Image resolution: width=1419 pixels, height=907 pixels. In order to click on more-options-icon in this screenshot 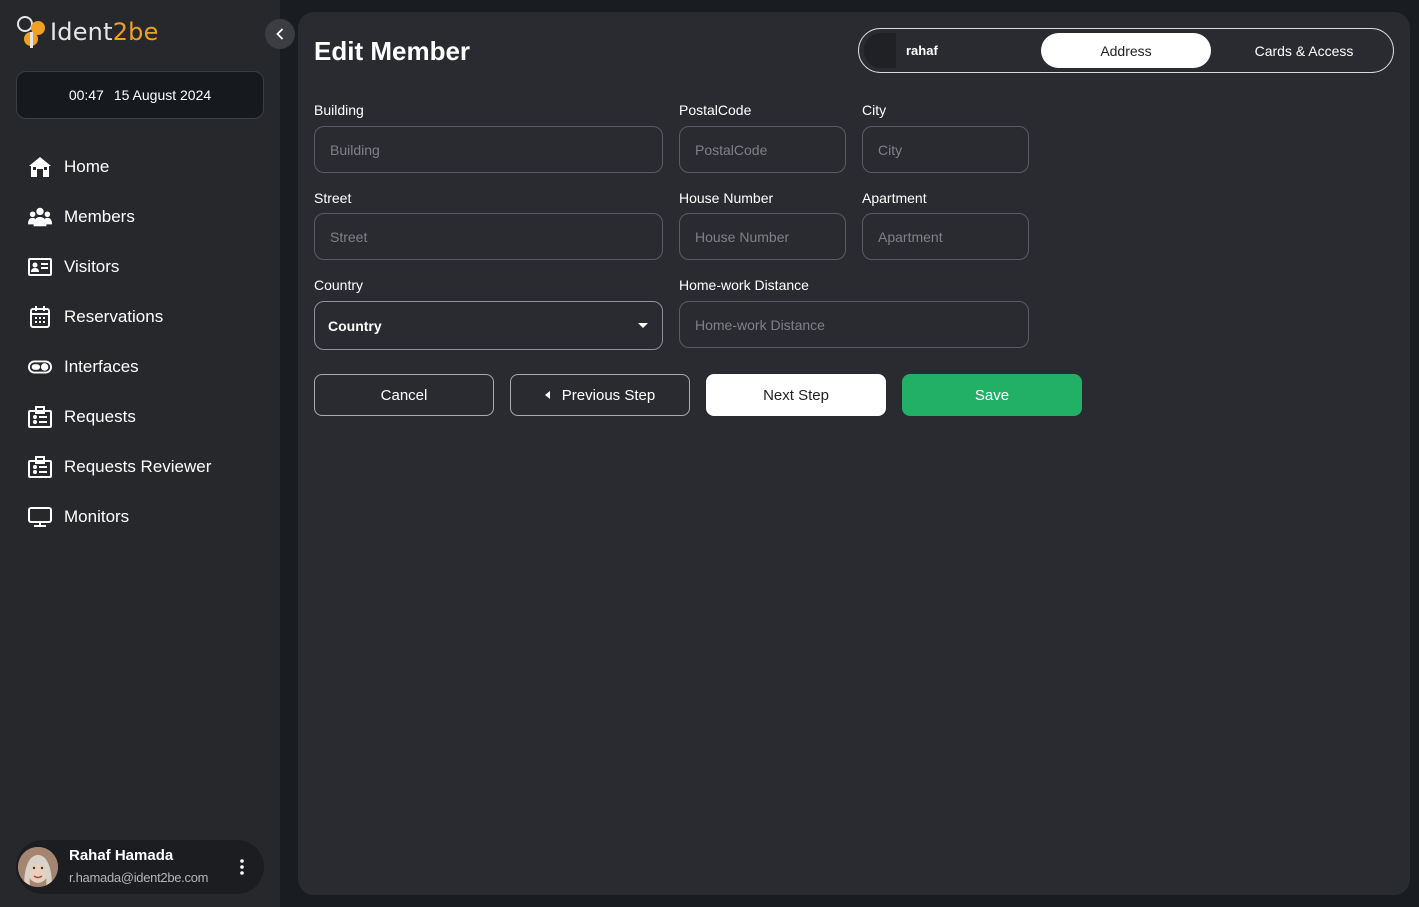, I will do `click(242, 867)`.